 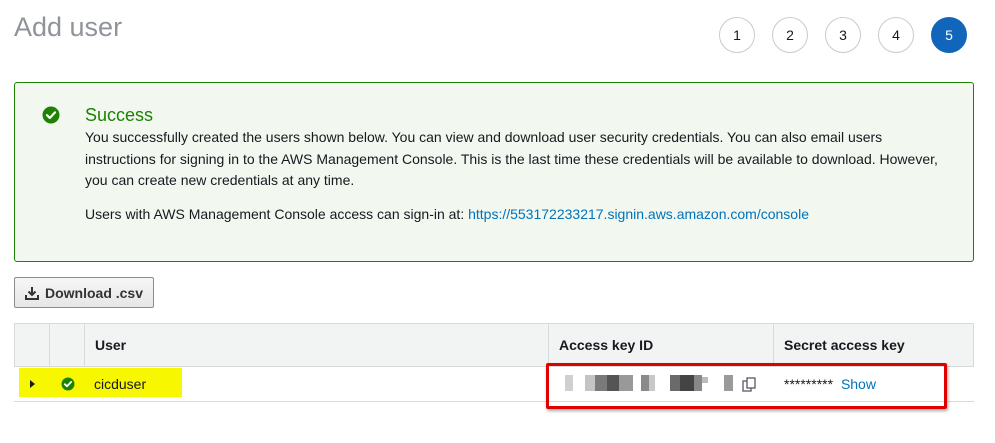 What do you see at coordinates (790, 35) in the screenshot?
I see `step-2: 2` at bounding box center [790, 35].